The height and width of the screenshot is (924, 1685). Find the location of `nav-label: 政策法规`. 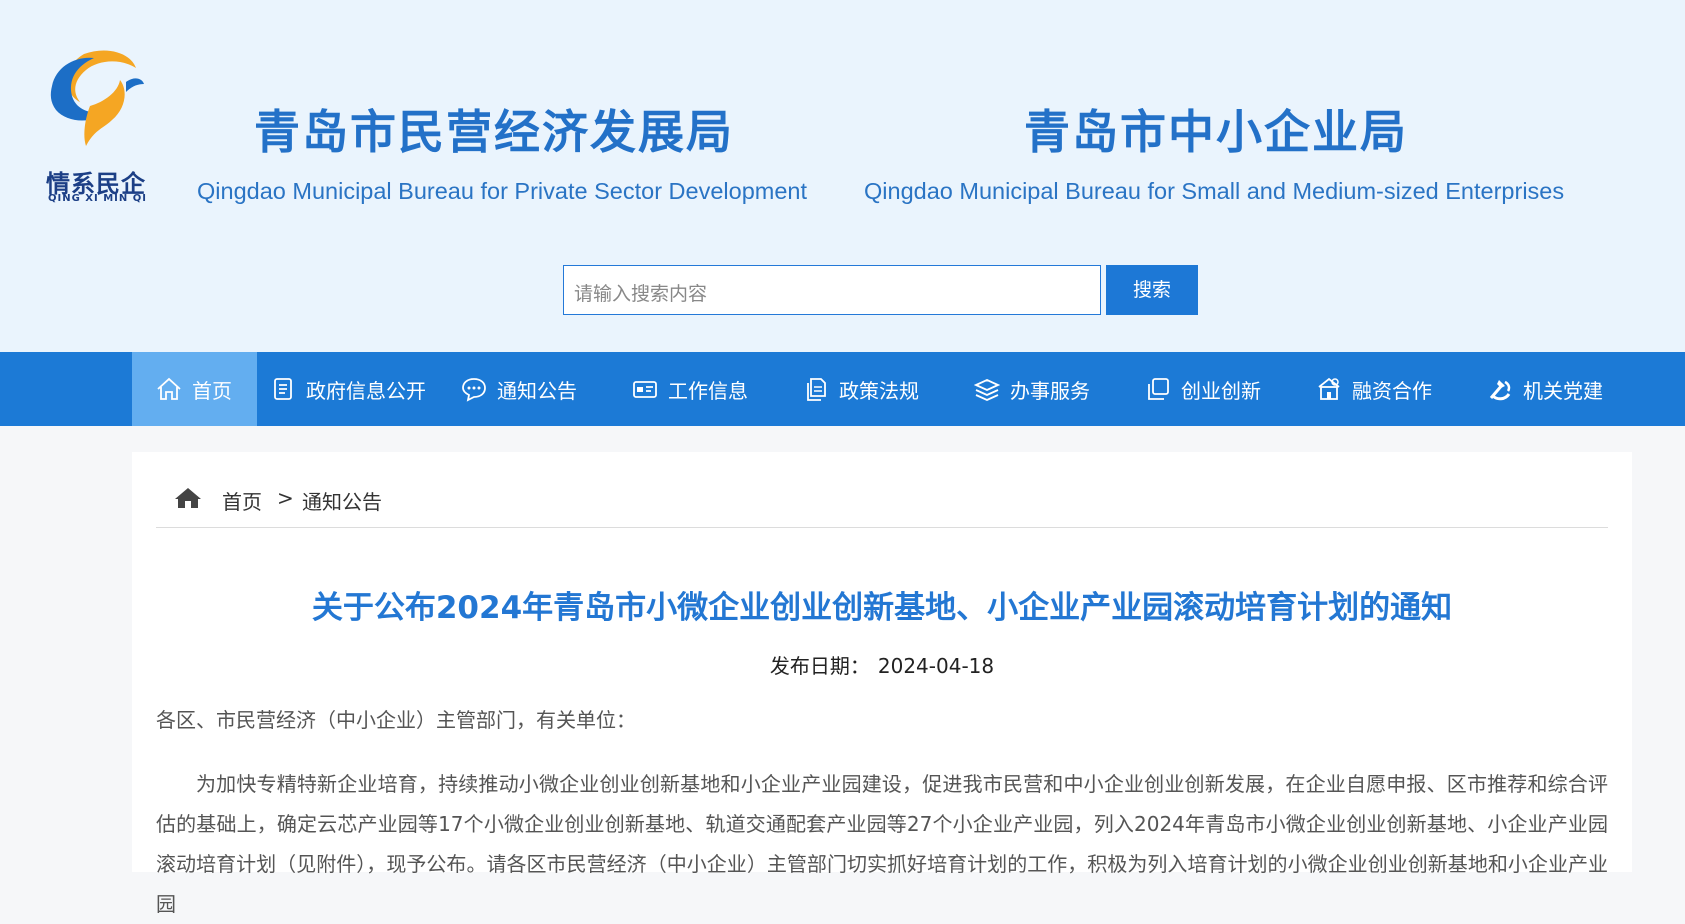

nav-label: 政策法规 is located at coordinates (879, 390).